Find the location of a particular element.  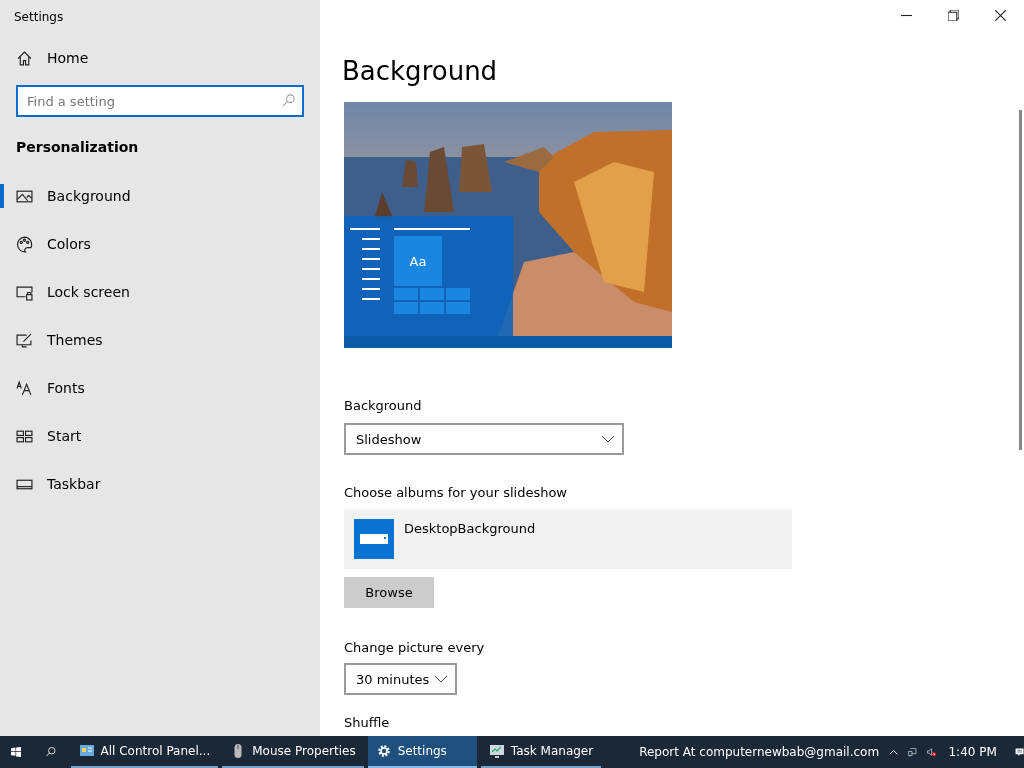

field-label: Change picture every is located at coordinates (414, 647).